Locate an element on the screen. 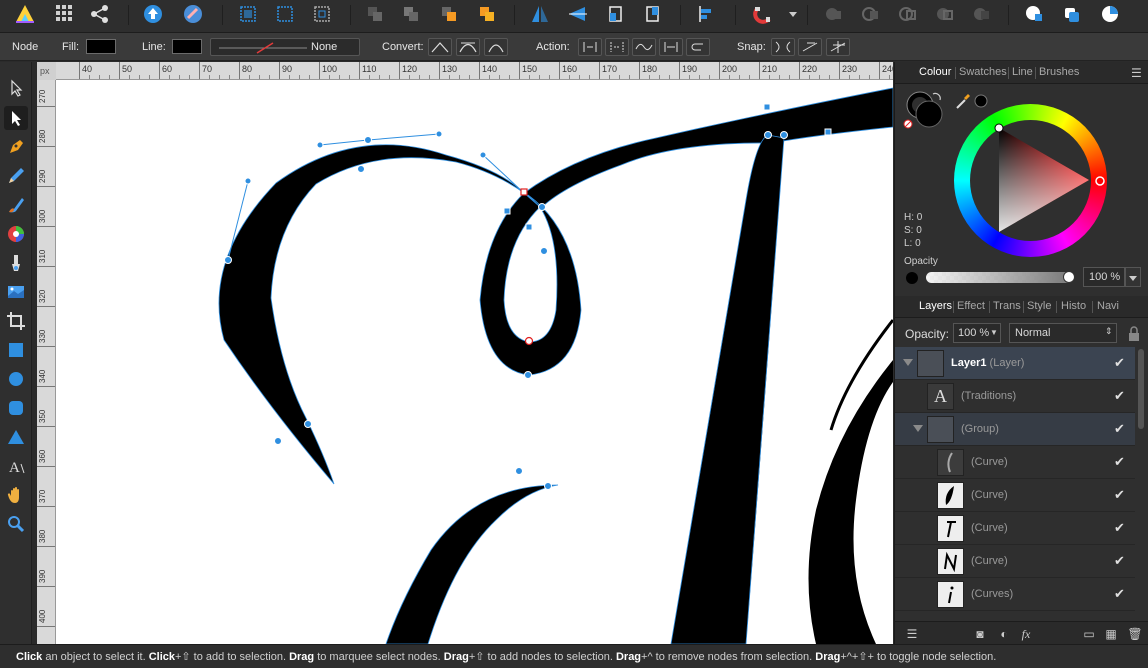 The image size is (1148, 668). colour-triangle is located at coordinates (1030, 180).